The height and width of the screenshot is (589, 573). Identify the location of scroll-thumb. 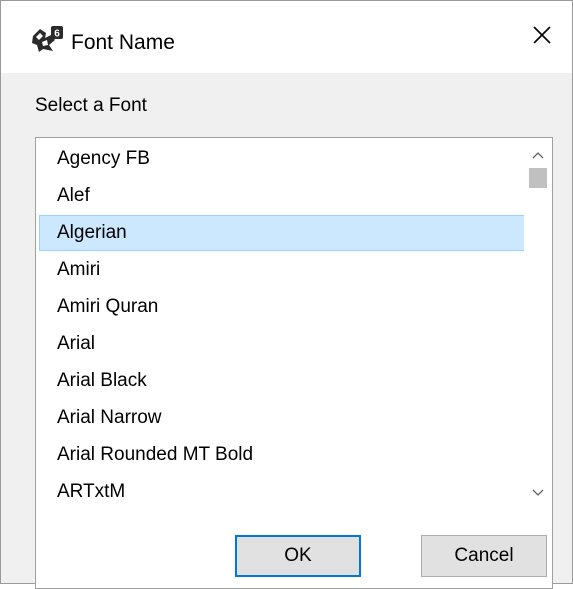
(538, 178).